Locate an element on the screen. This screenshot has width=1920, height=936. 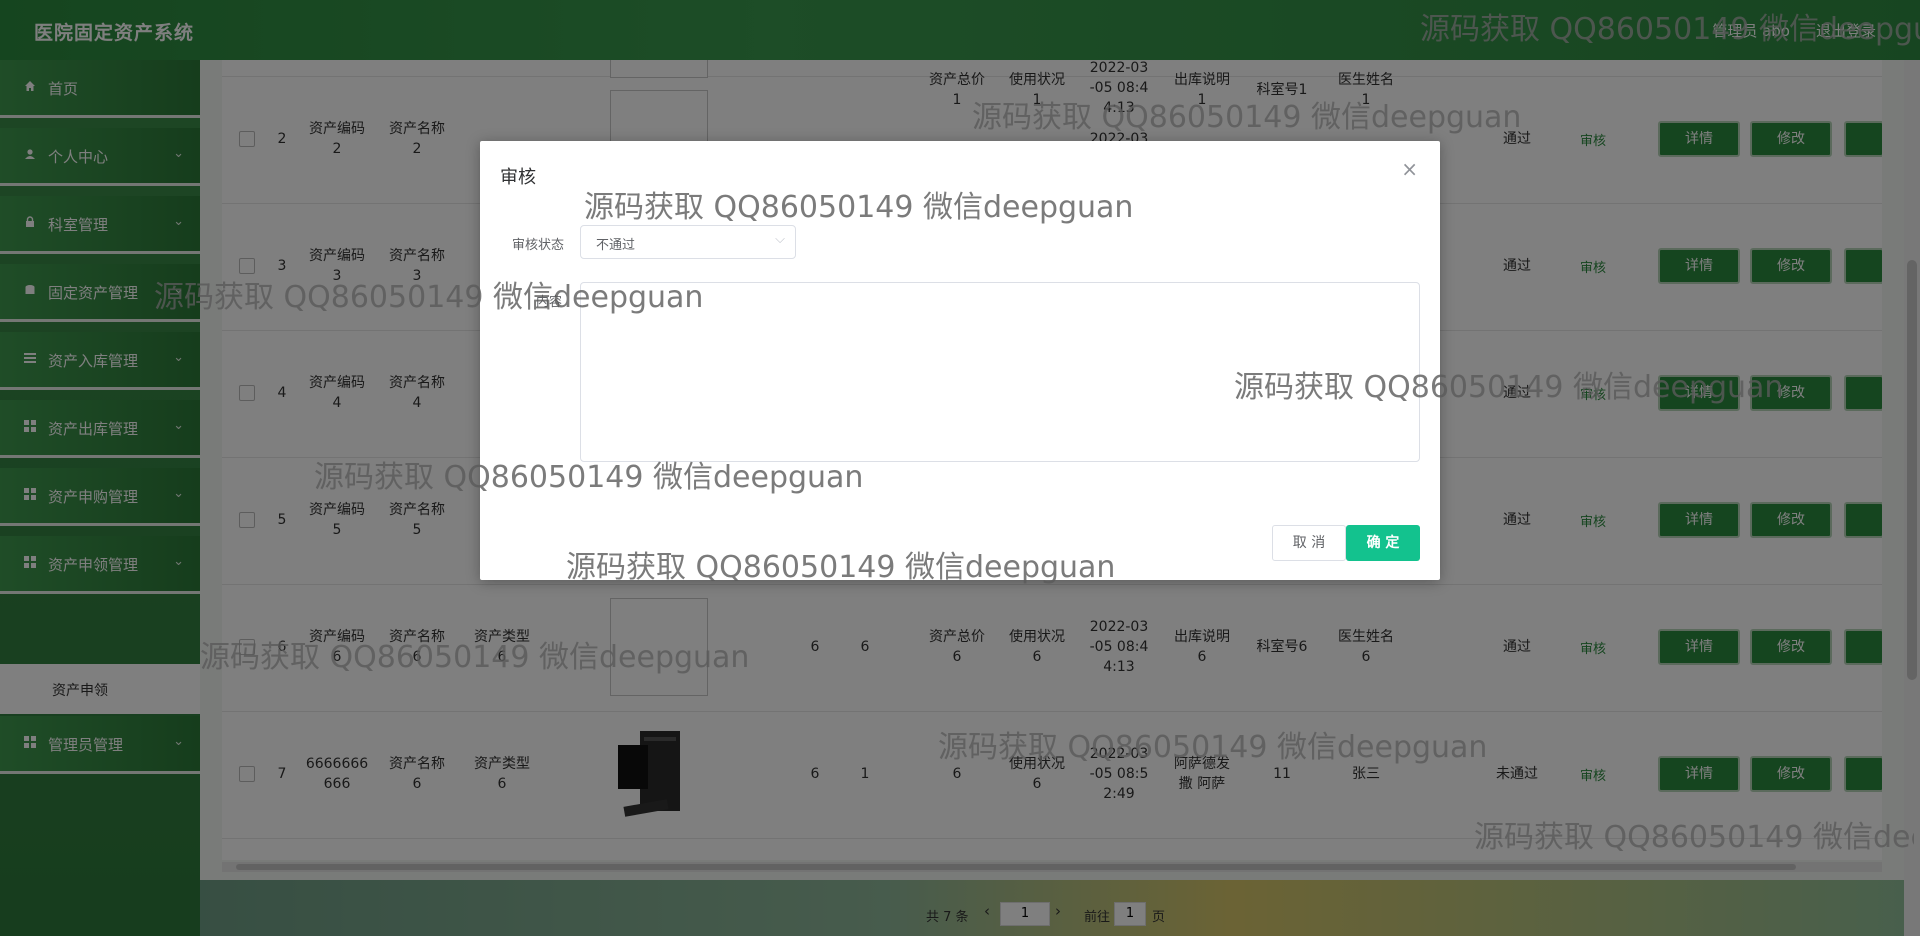
dialog-title: 审核 is located at coordinates (518, 177).